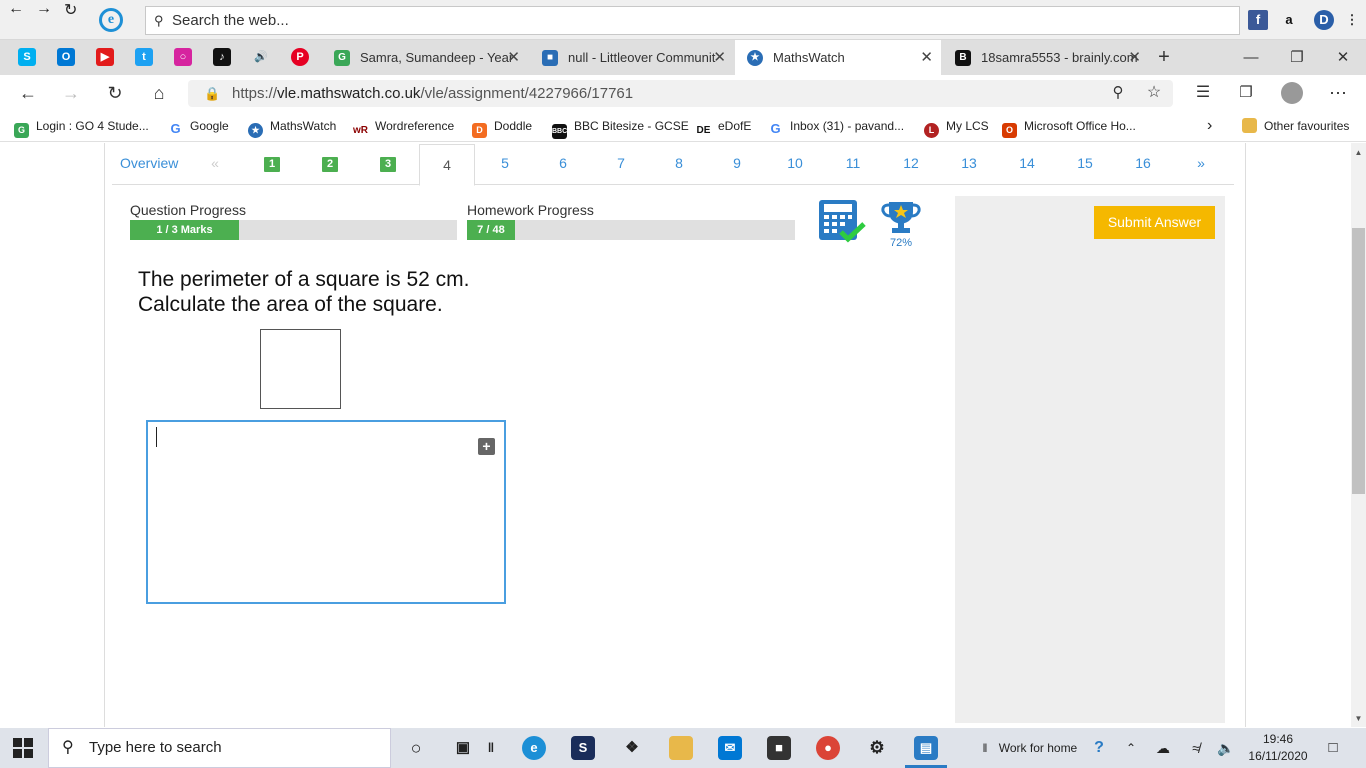  I want to click on question-5-link: 5, so click(505, 163).